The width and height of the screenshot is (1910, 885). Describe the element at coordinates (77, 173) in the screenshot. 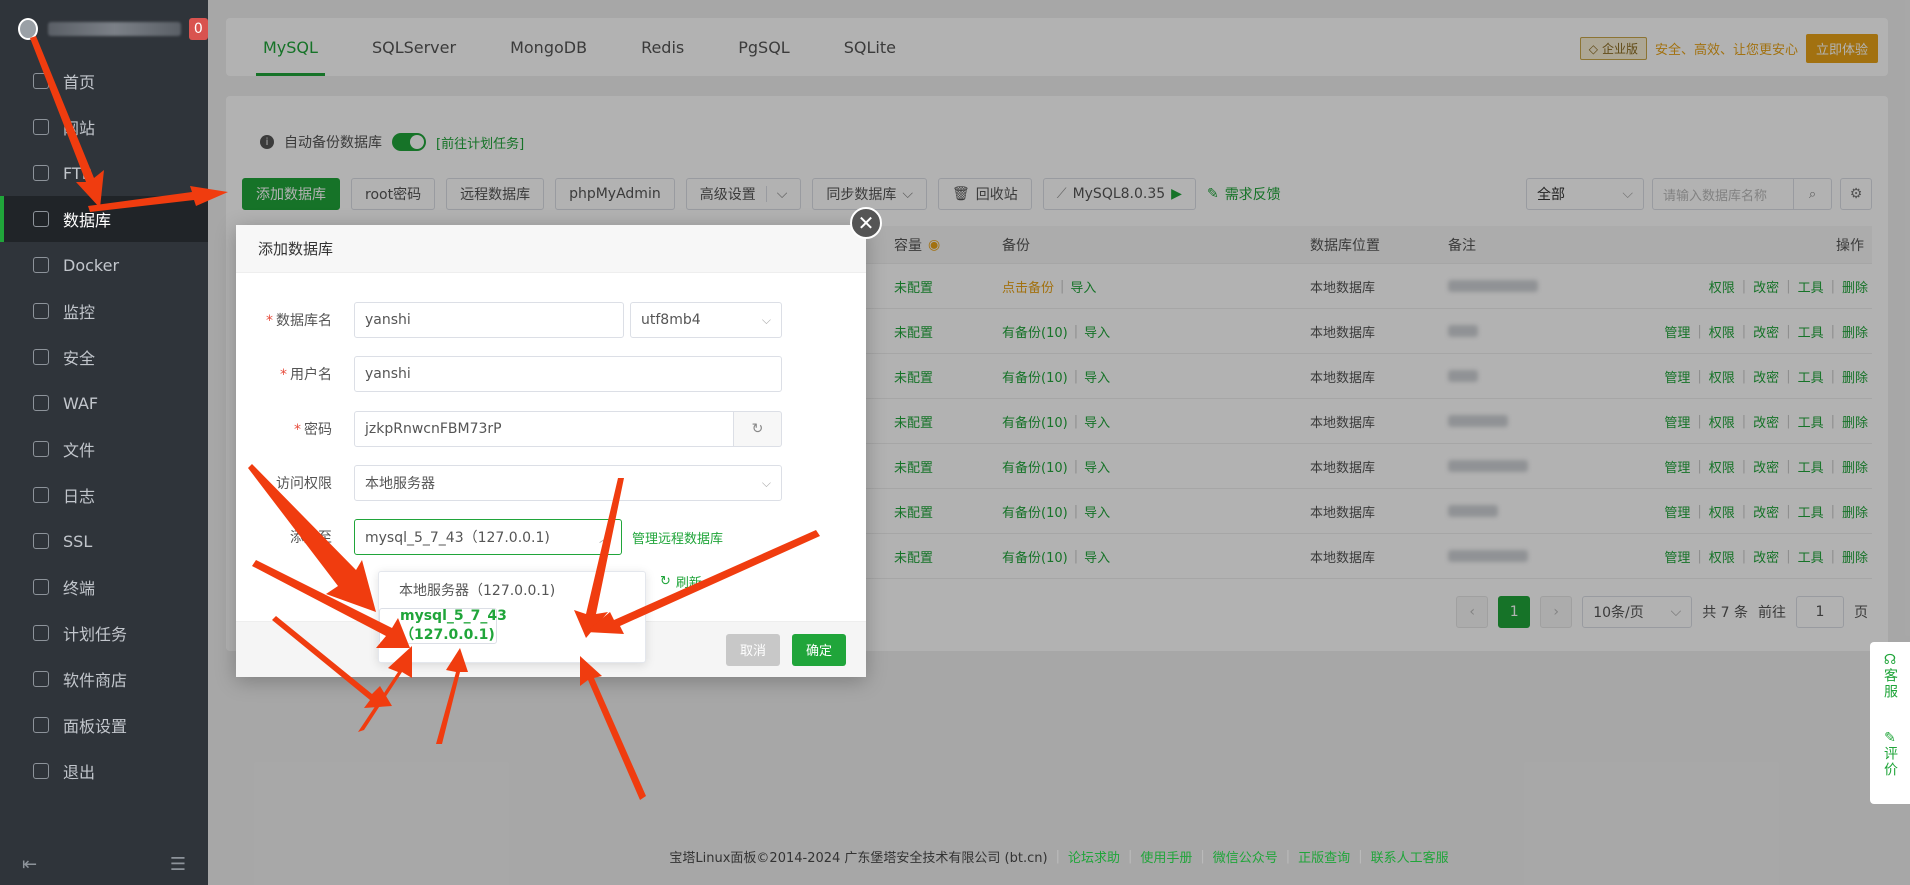

I see `sidebar-item-label: FTP` at that location.